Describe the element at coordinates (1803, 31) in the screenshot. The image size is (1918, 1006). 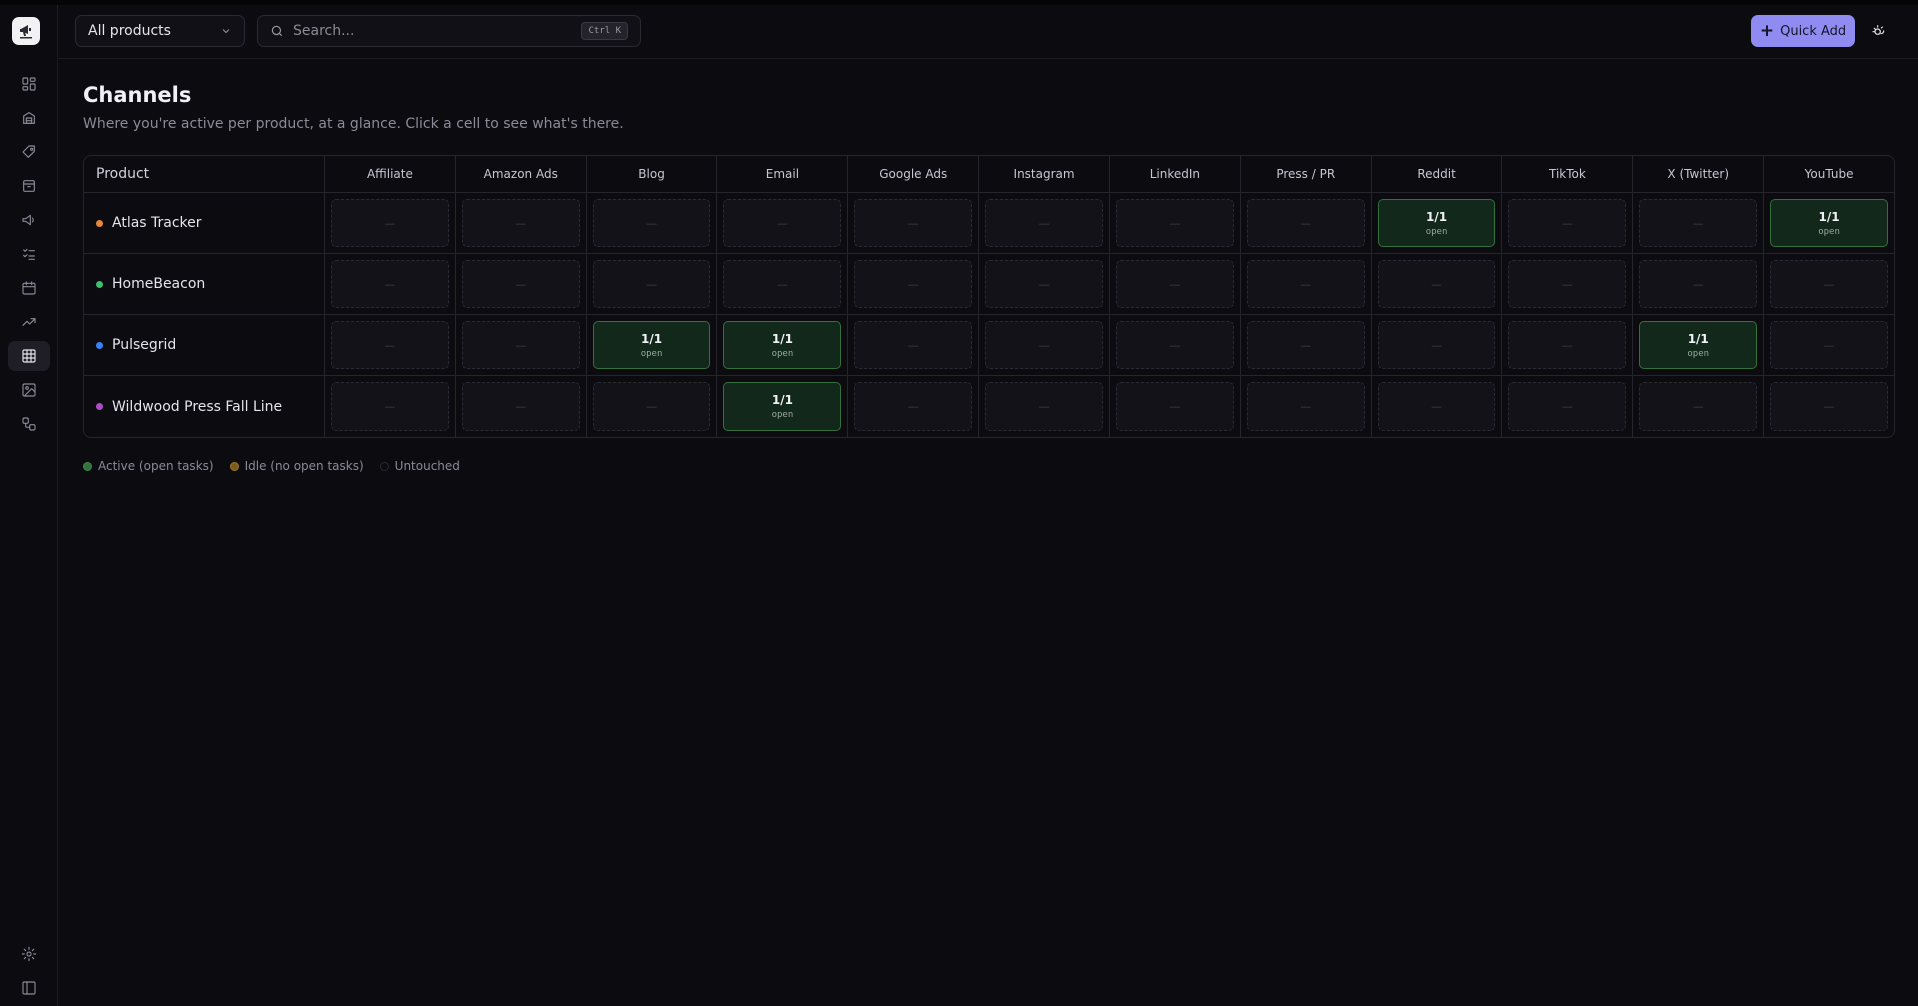
I see `quick-add-button: + Quick Add` at that location.